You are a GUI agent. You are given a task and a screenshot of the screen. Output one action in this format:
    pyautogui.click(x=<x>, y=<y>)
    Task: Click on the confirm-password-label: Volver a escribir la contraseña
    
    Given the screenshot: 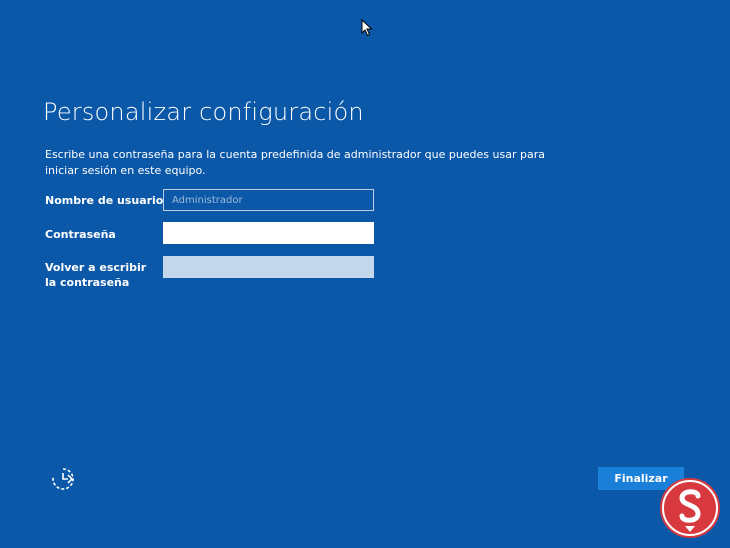 What is the action you would take?
    pyautogui.click(x=96, y=275)
    